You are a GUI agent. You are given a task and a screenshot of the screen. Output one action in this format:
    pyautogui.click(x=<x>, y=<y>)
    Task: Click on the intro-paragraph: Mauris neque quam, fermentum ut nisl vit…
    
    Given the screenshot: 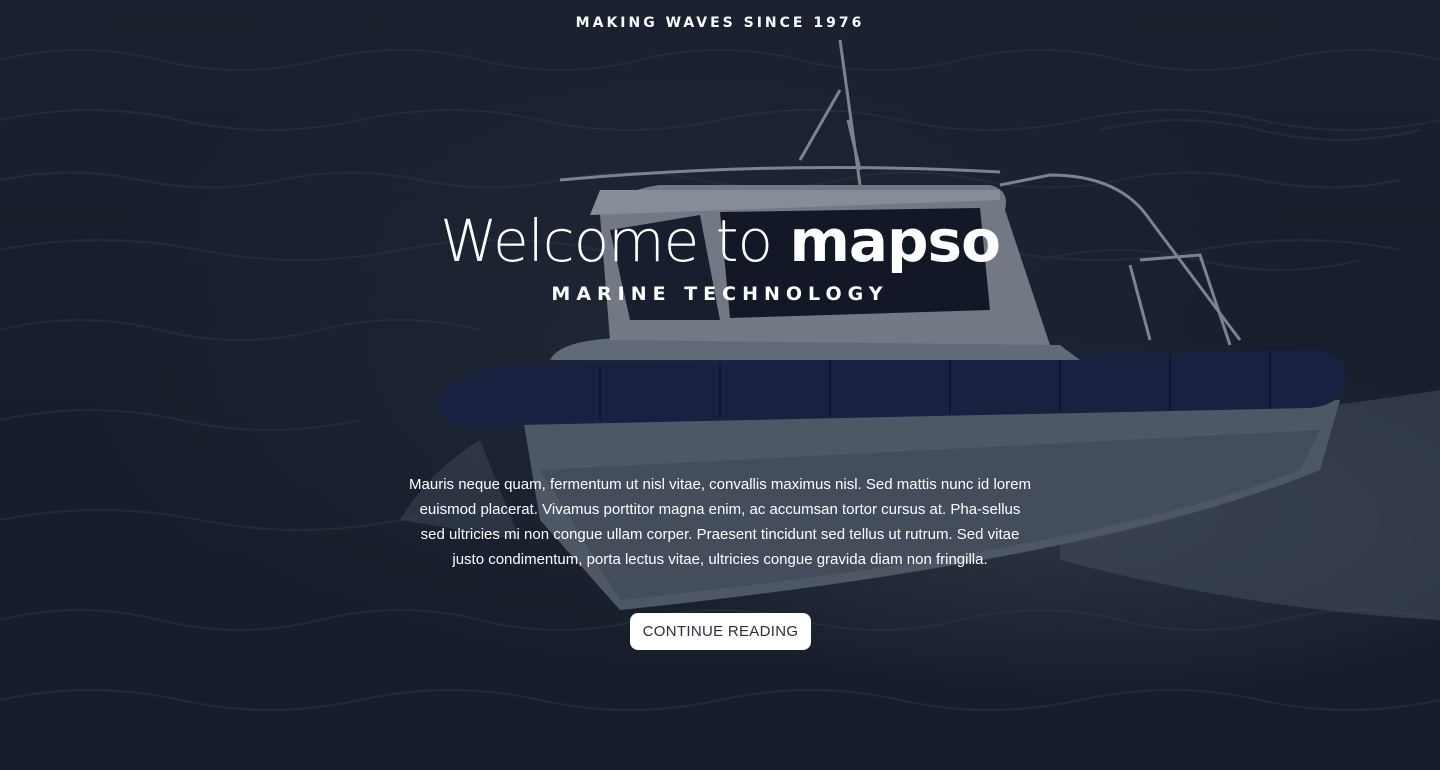 What is the action you would take?
    pyautogui.click(x=720, y=522)
    